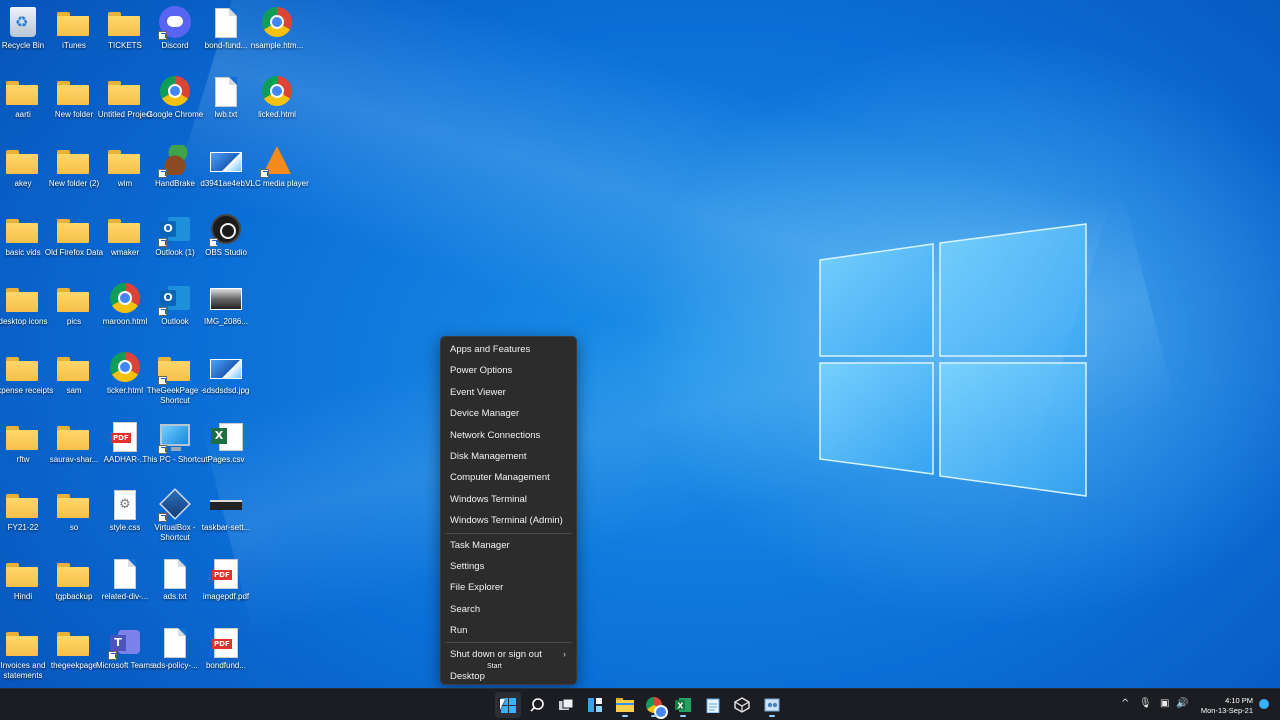  I want to click on file-explorer-icon, so click(625, 705).